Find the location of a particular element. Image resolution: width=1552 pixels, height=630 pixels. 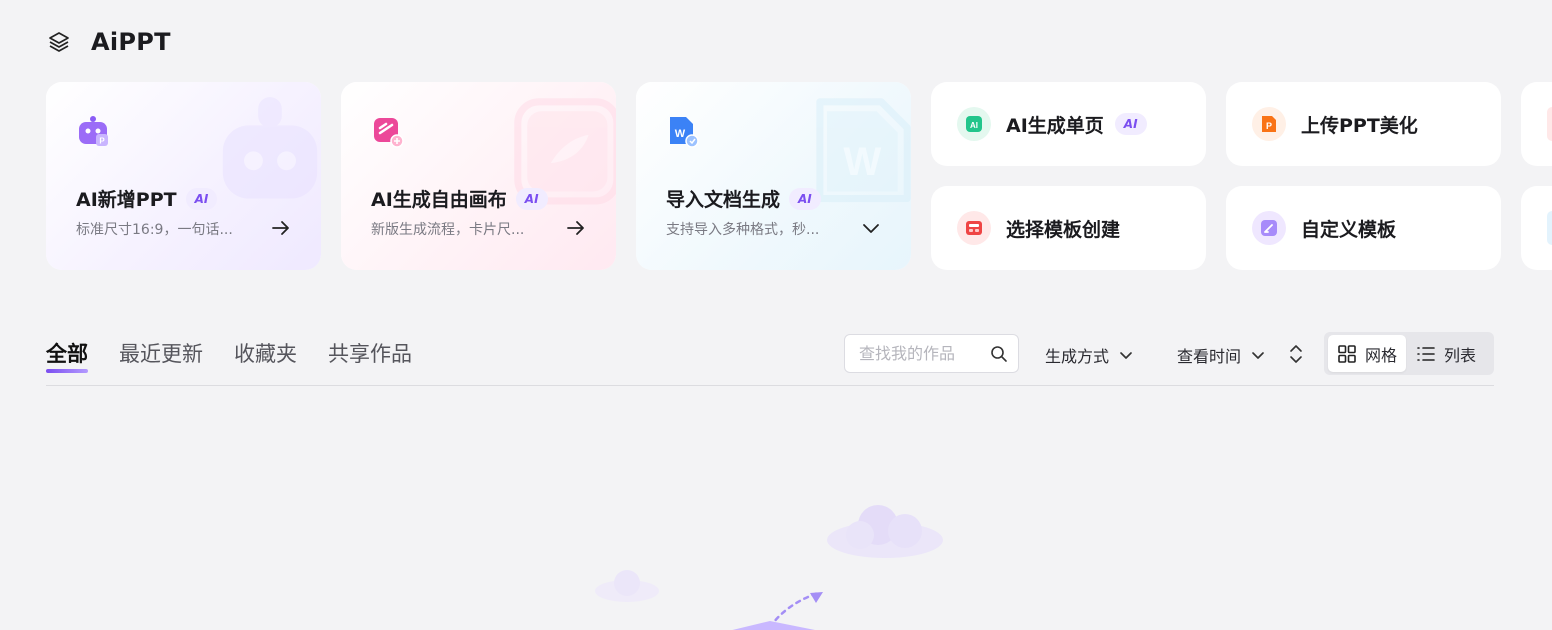

card-title: 导入文档生成 is located at coordinates (723, 200).